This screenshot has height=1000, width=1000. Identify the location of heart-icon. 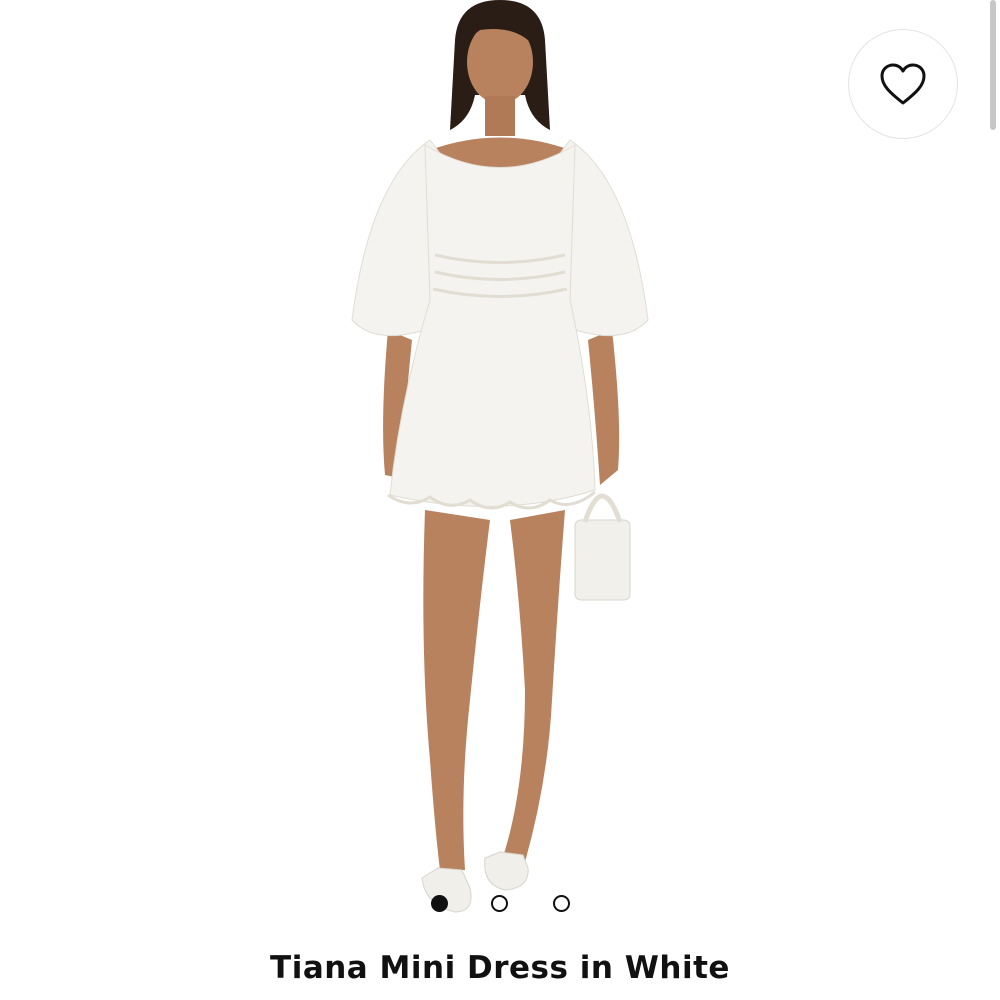
(903, 84).